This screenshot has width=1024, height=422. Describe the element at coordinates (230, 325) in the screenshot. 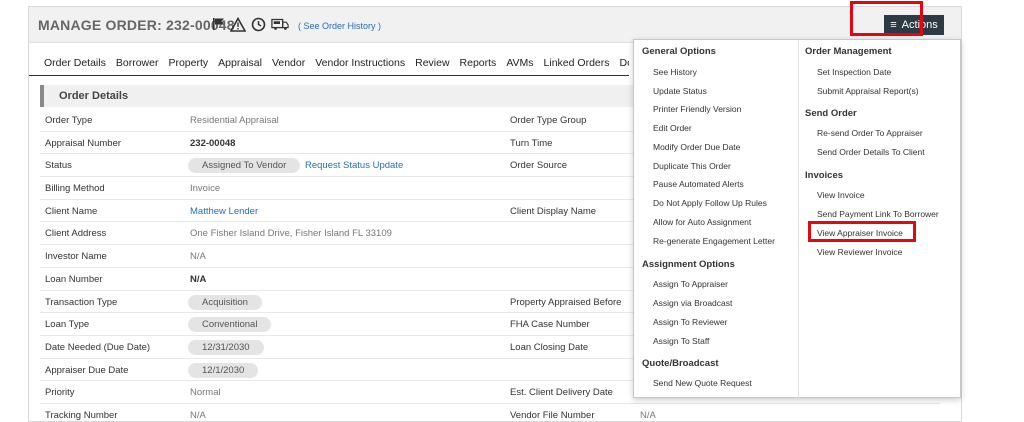

I see `value-badge: Conventional` at that location.